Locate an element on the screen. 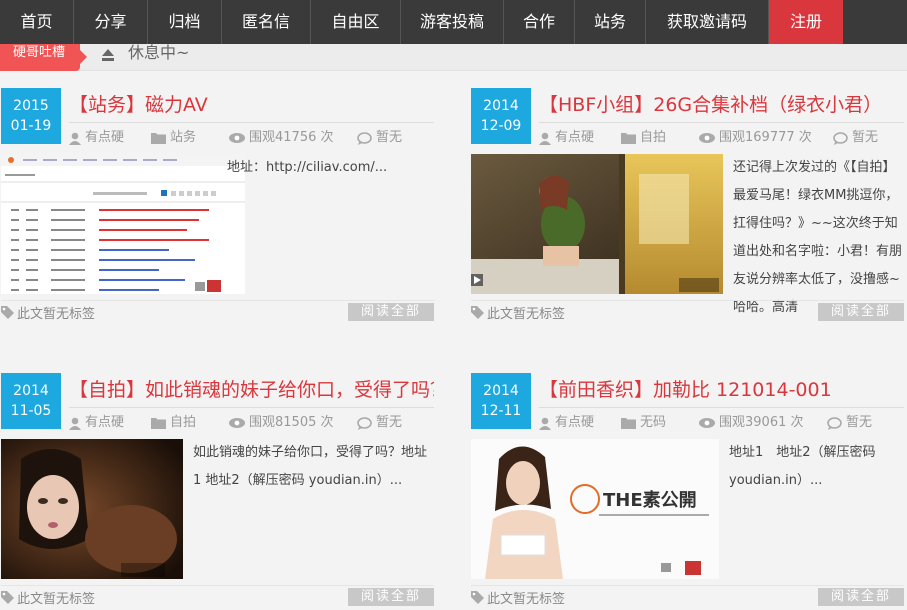 The image size is (907, 610). nav-home: 首页 is located at coordinates (37, 22).